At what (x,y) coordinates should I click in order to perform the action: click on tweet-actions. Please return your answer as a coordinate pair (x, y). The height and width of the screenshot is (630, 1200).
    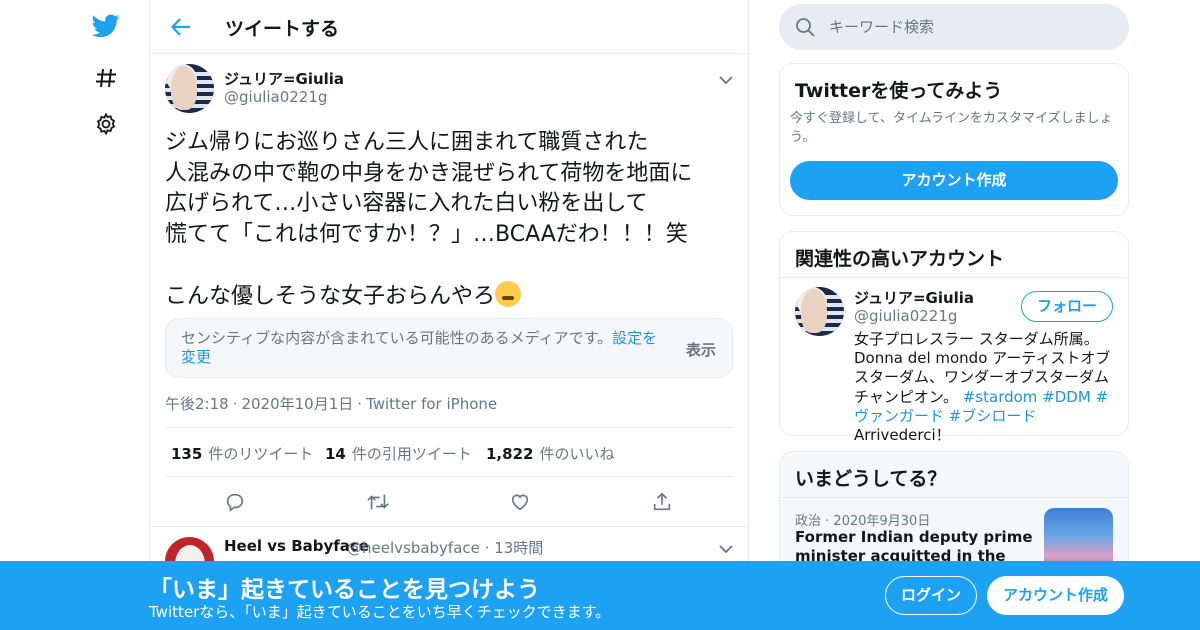
    Looking at the image, I should click on (449, 507).